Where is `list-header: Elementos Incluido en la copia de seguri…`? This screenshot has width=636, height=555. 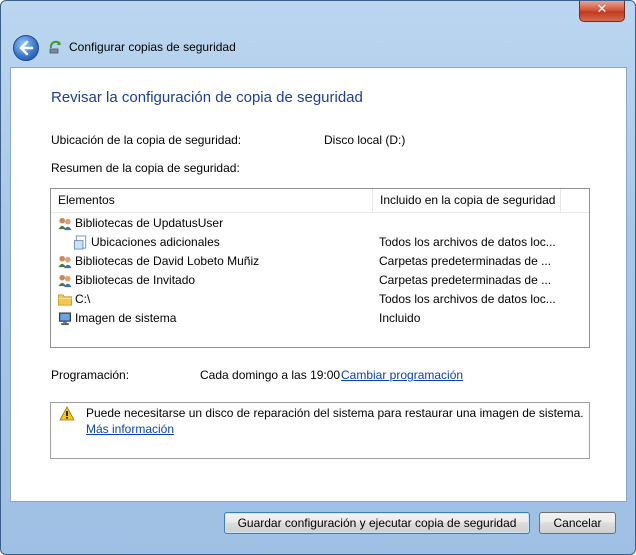
list-header: Elementos Incluido en la copia de seguri… is located at coordinates (320, 201).